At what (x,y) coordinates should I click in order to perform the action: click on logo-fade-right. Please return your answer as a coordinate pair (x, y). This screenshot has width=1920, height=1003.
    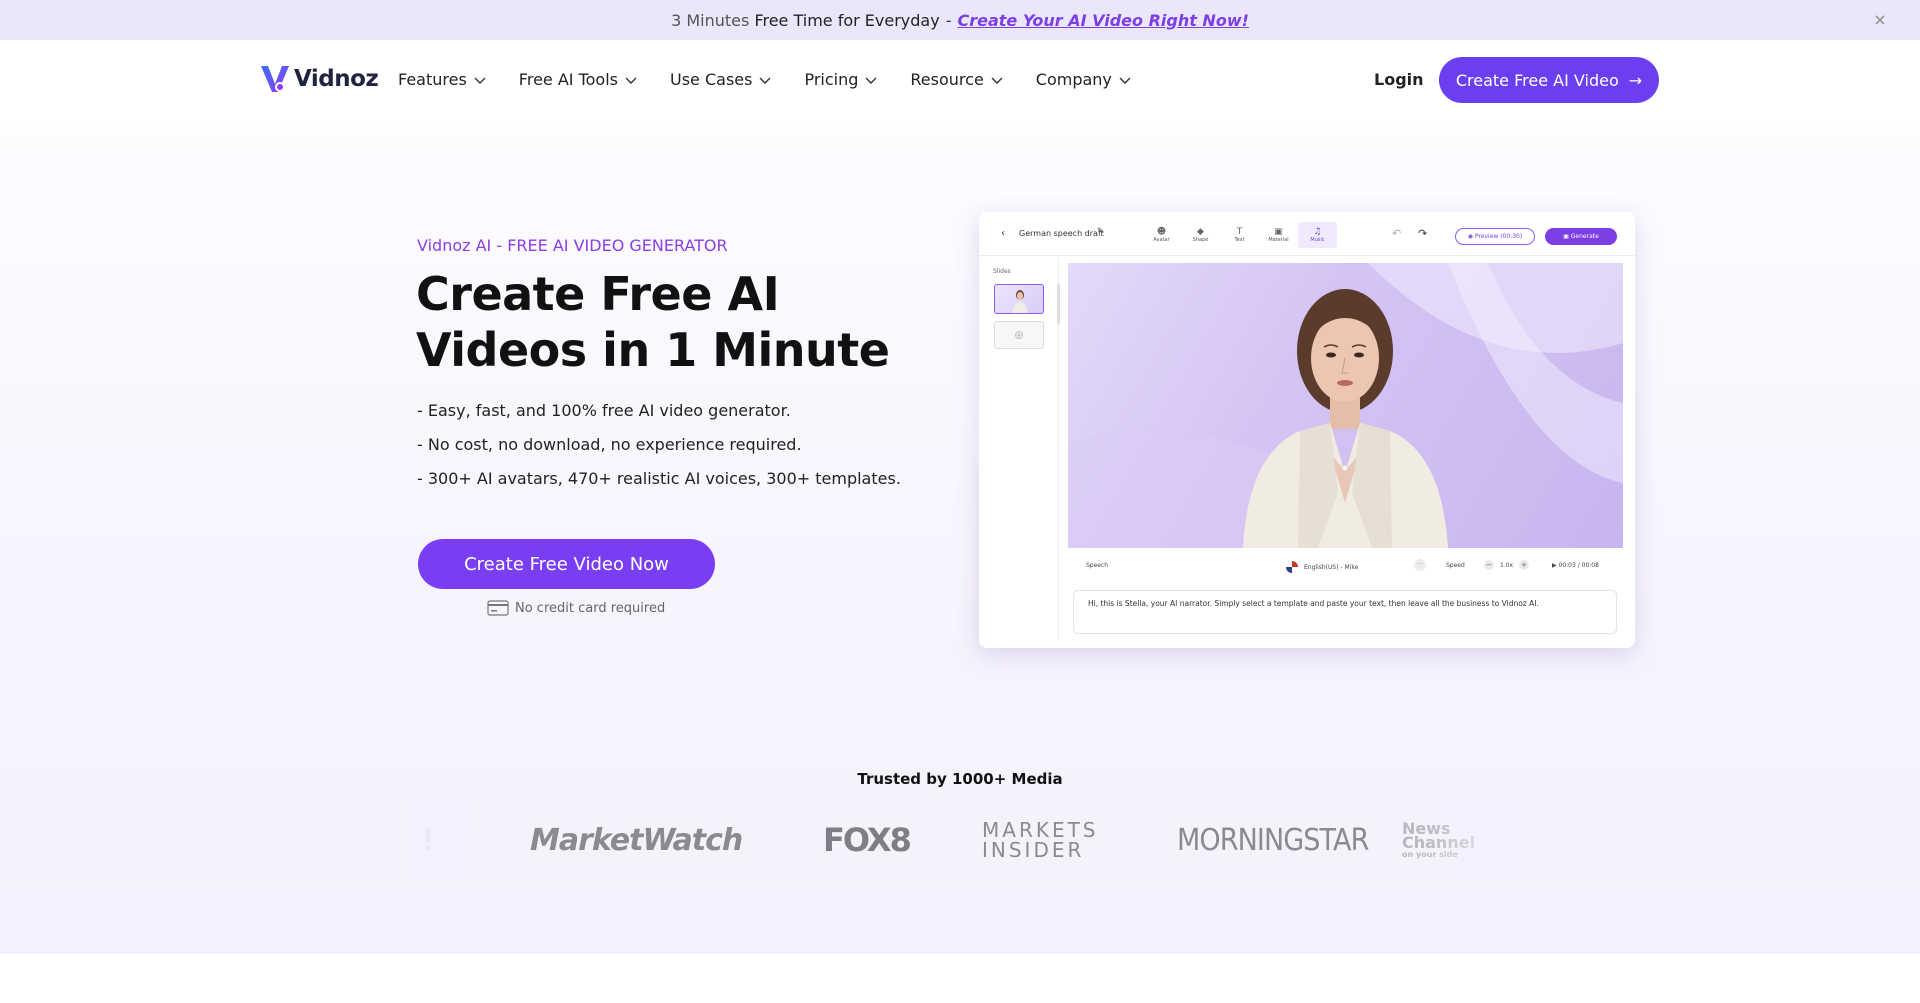
    Looking at the image, I should click on (1470, 840).